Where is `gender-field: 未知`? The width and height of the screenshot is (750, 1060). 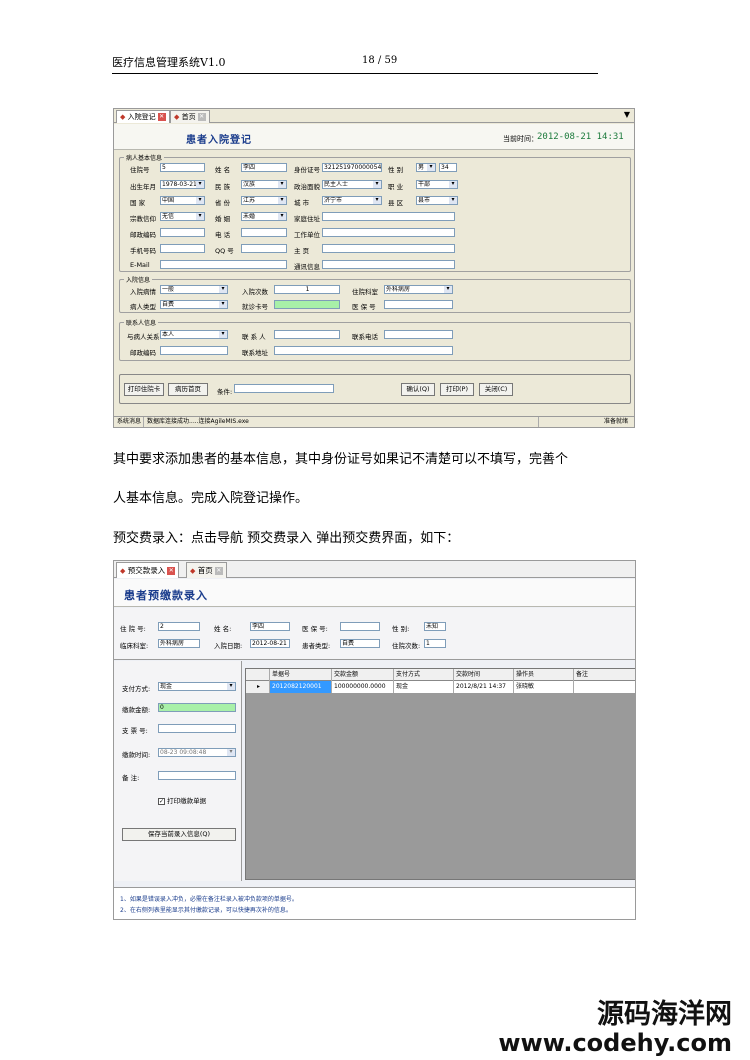 gender-field: 未知 is located at coordinates (435, 626).